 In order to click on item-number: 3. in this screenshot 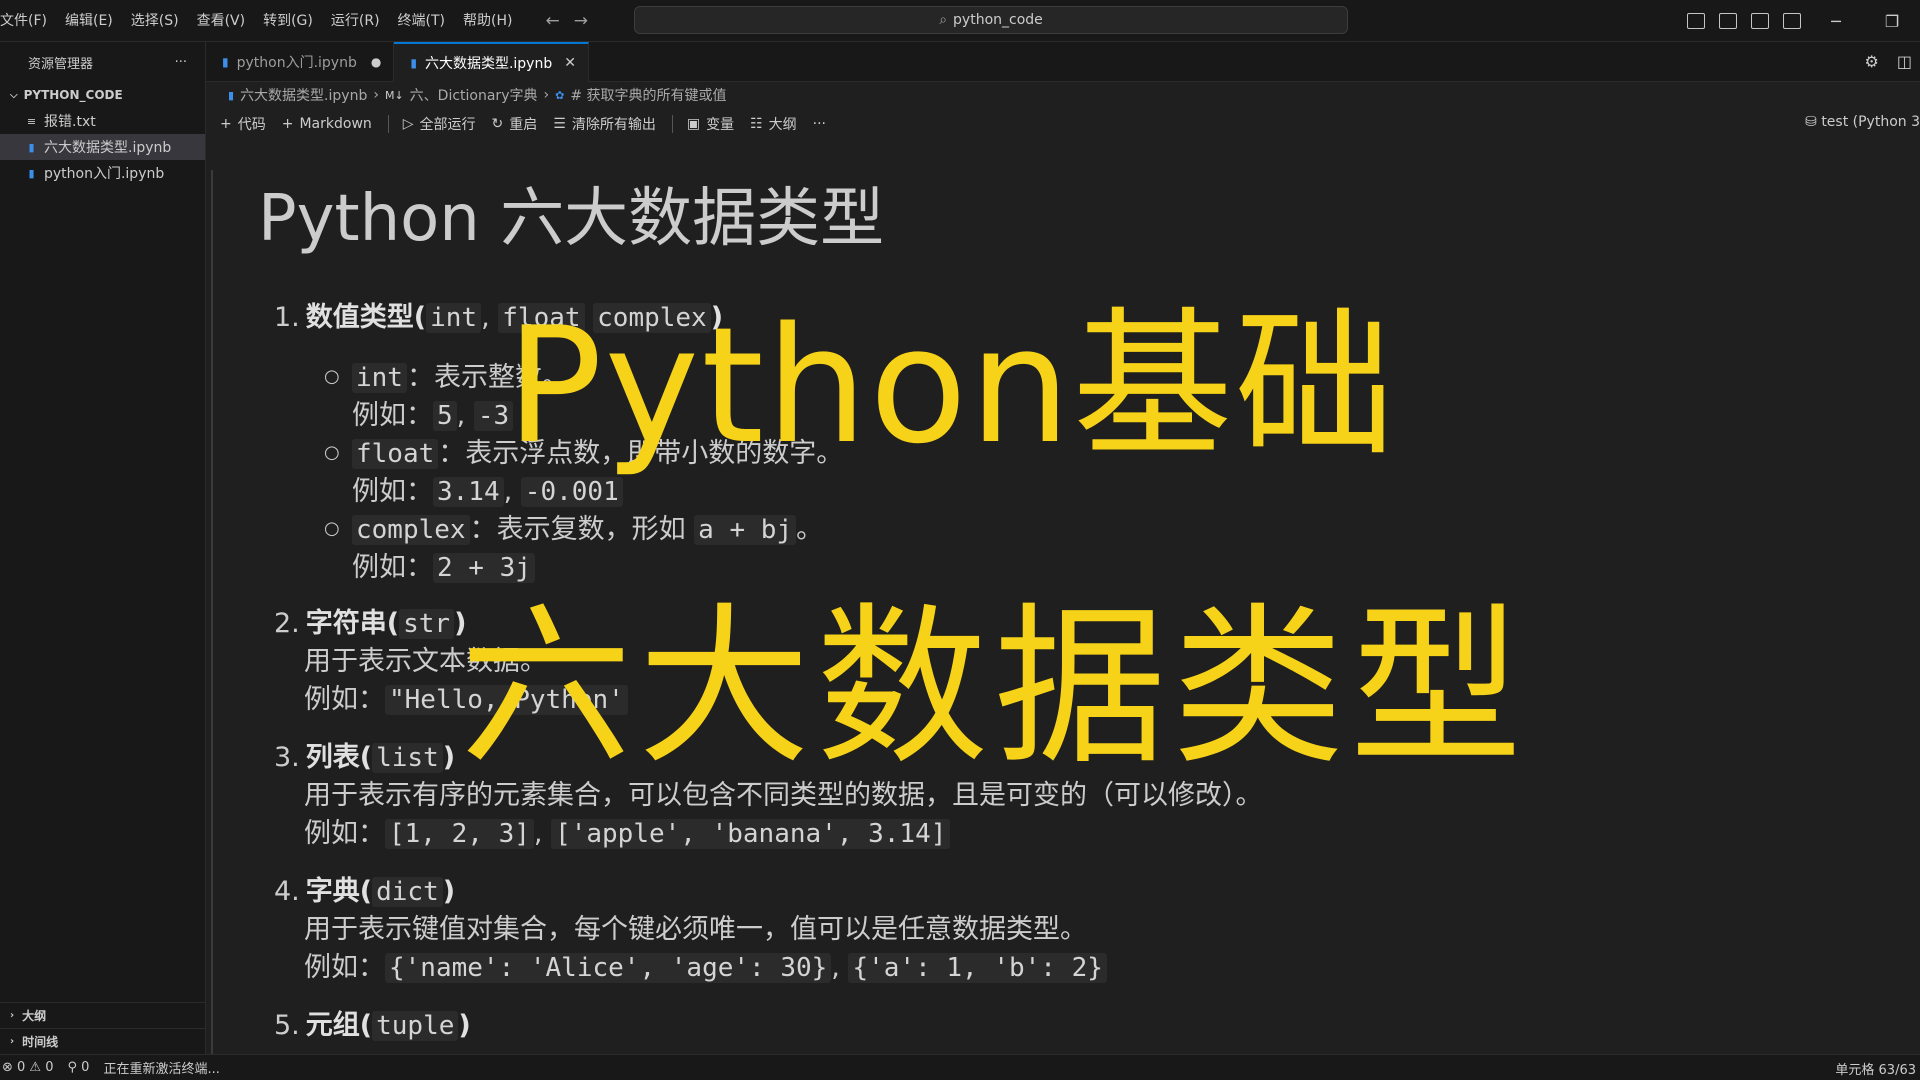, I will do `click(287, 757)`.